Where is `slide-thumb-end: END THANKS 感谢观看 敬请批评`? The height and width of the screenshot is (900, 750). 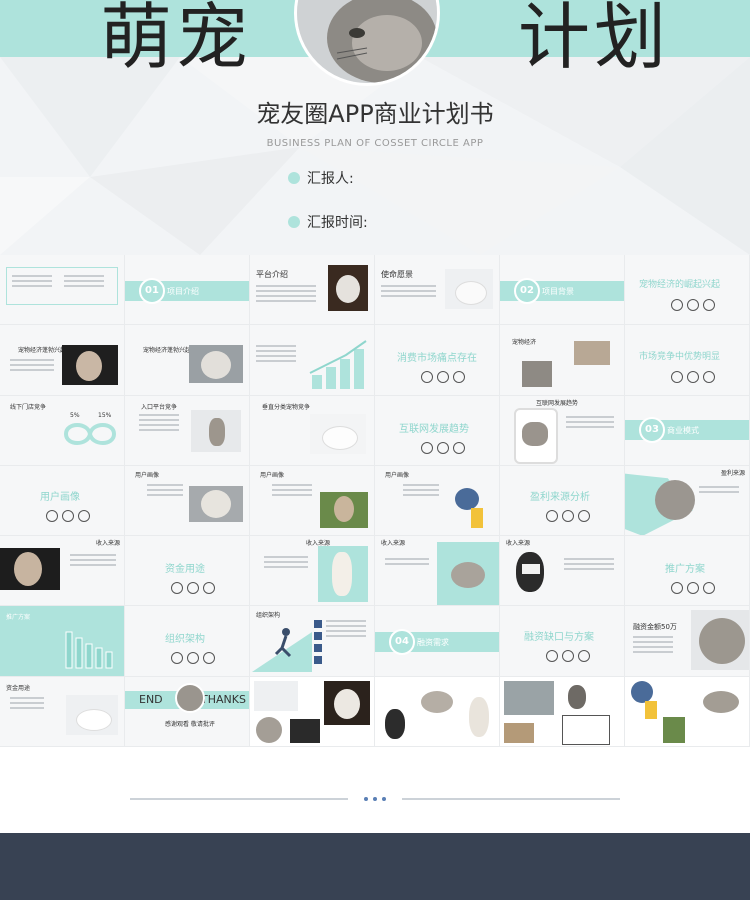
slide-thumb-end: END THANKS 感谢观看 敬请批评 is located at coordinates (187, 711).